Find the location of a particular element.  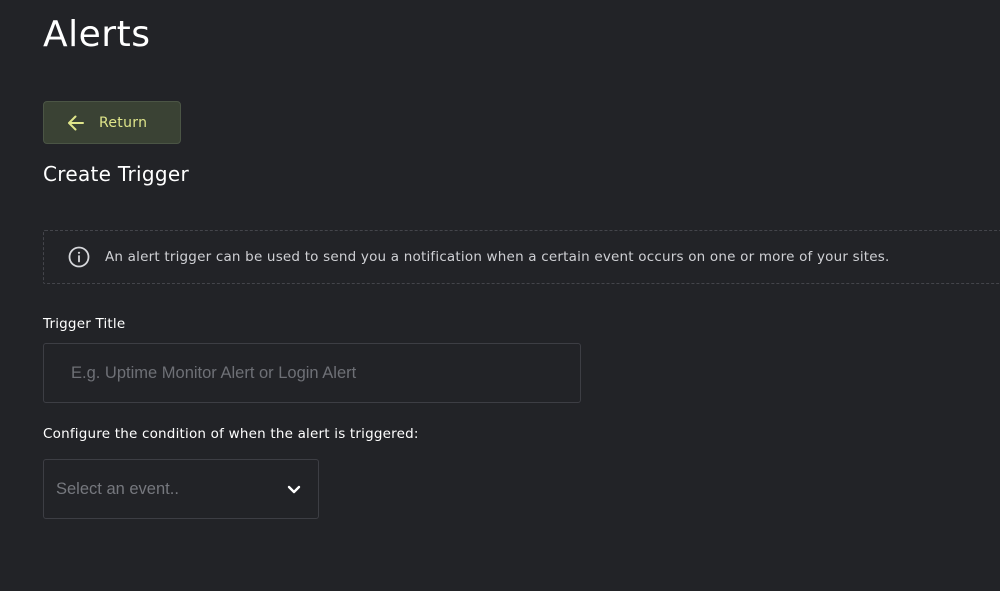

page-title: Alerts is located at coordinates (97, 34).